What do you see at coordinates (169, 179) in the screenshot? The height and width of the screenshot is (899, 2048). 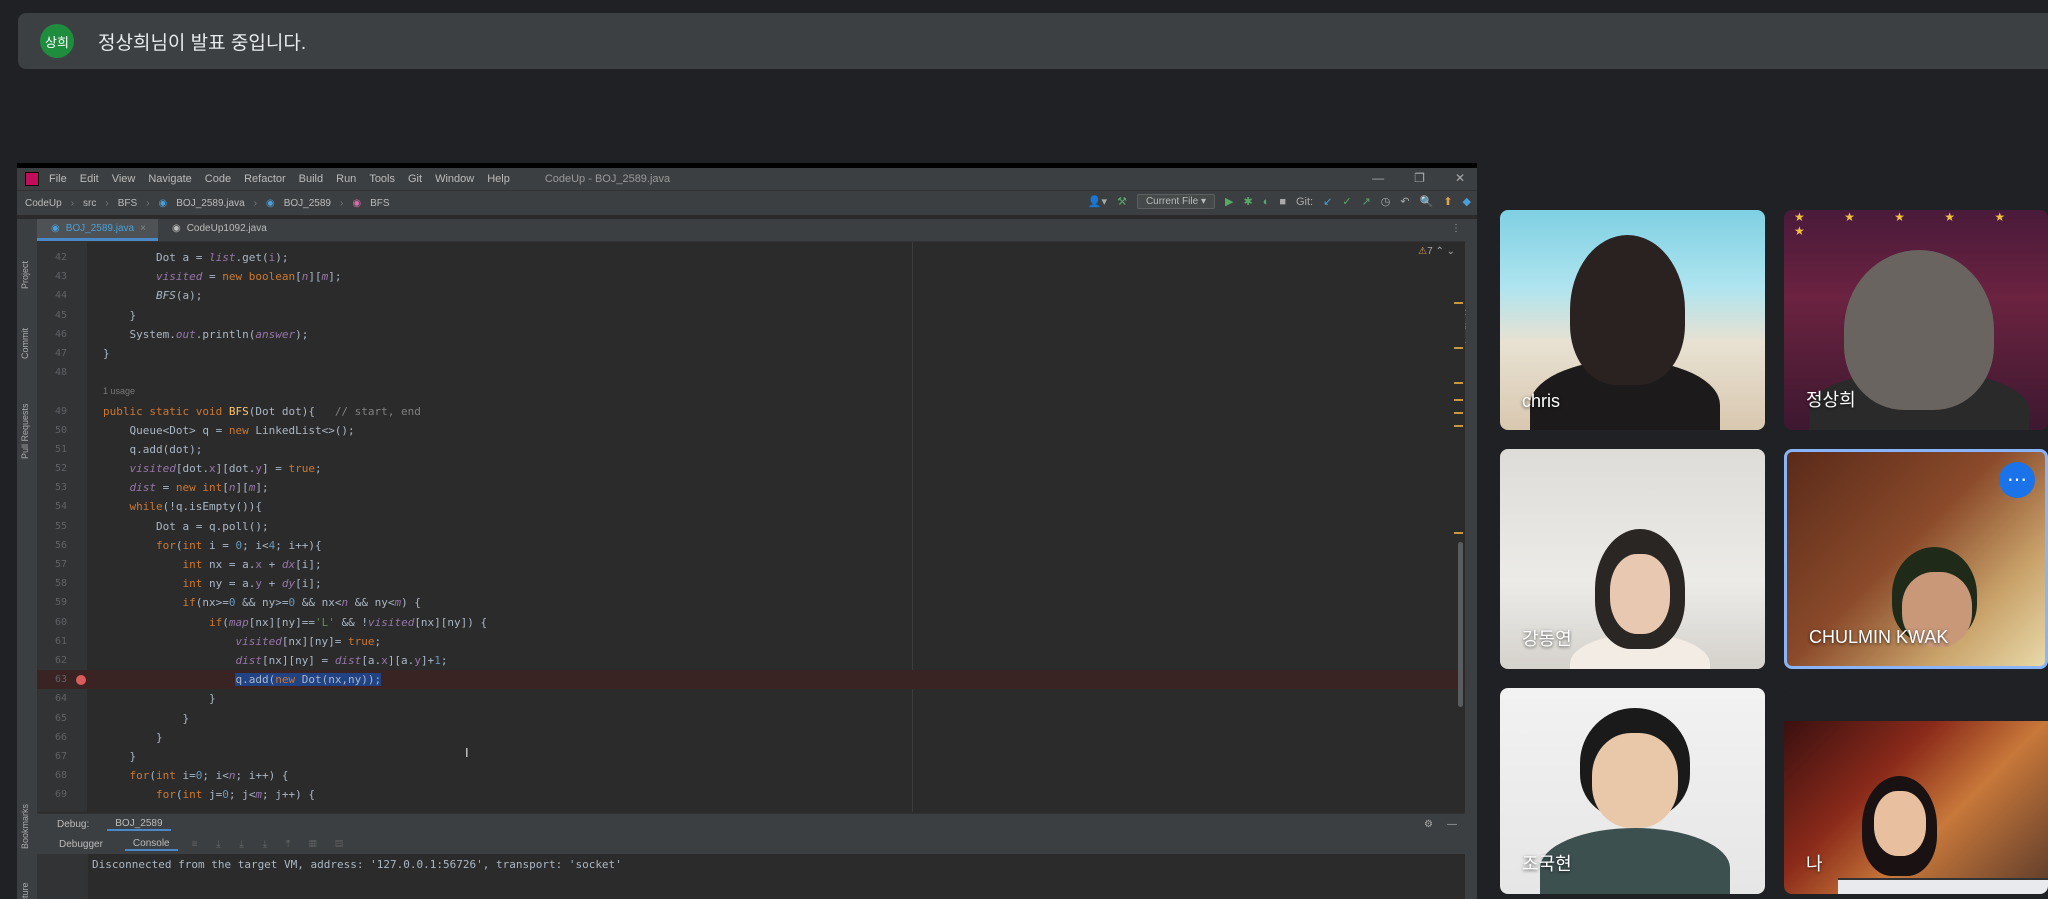 I see `menu-navigate: Navigate` at bounding box center [169, 179].